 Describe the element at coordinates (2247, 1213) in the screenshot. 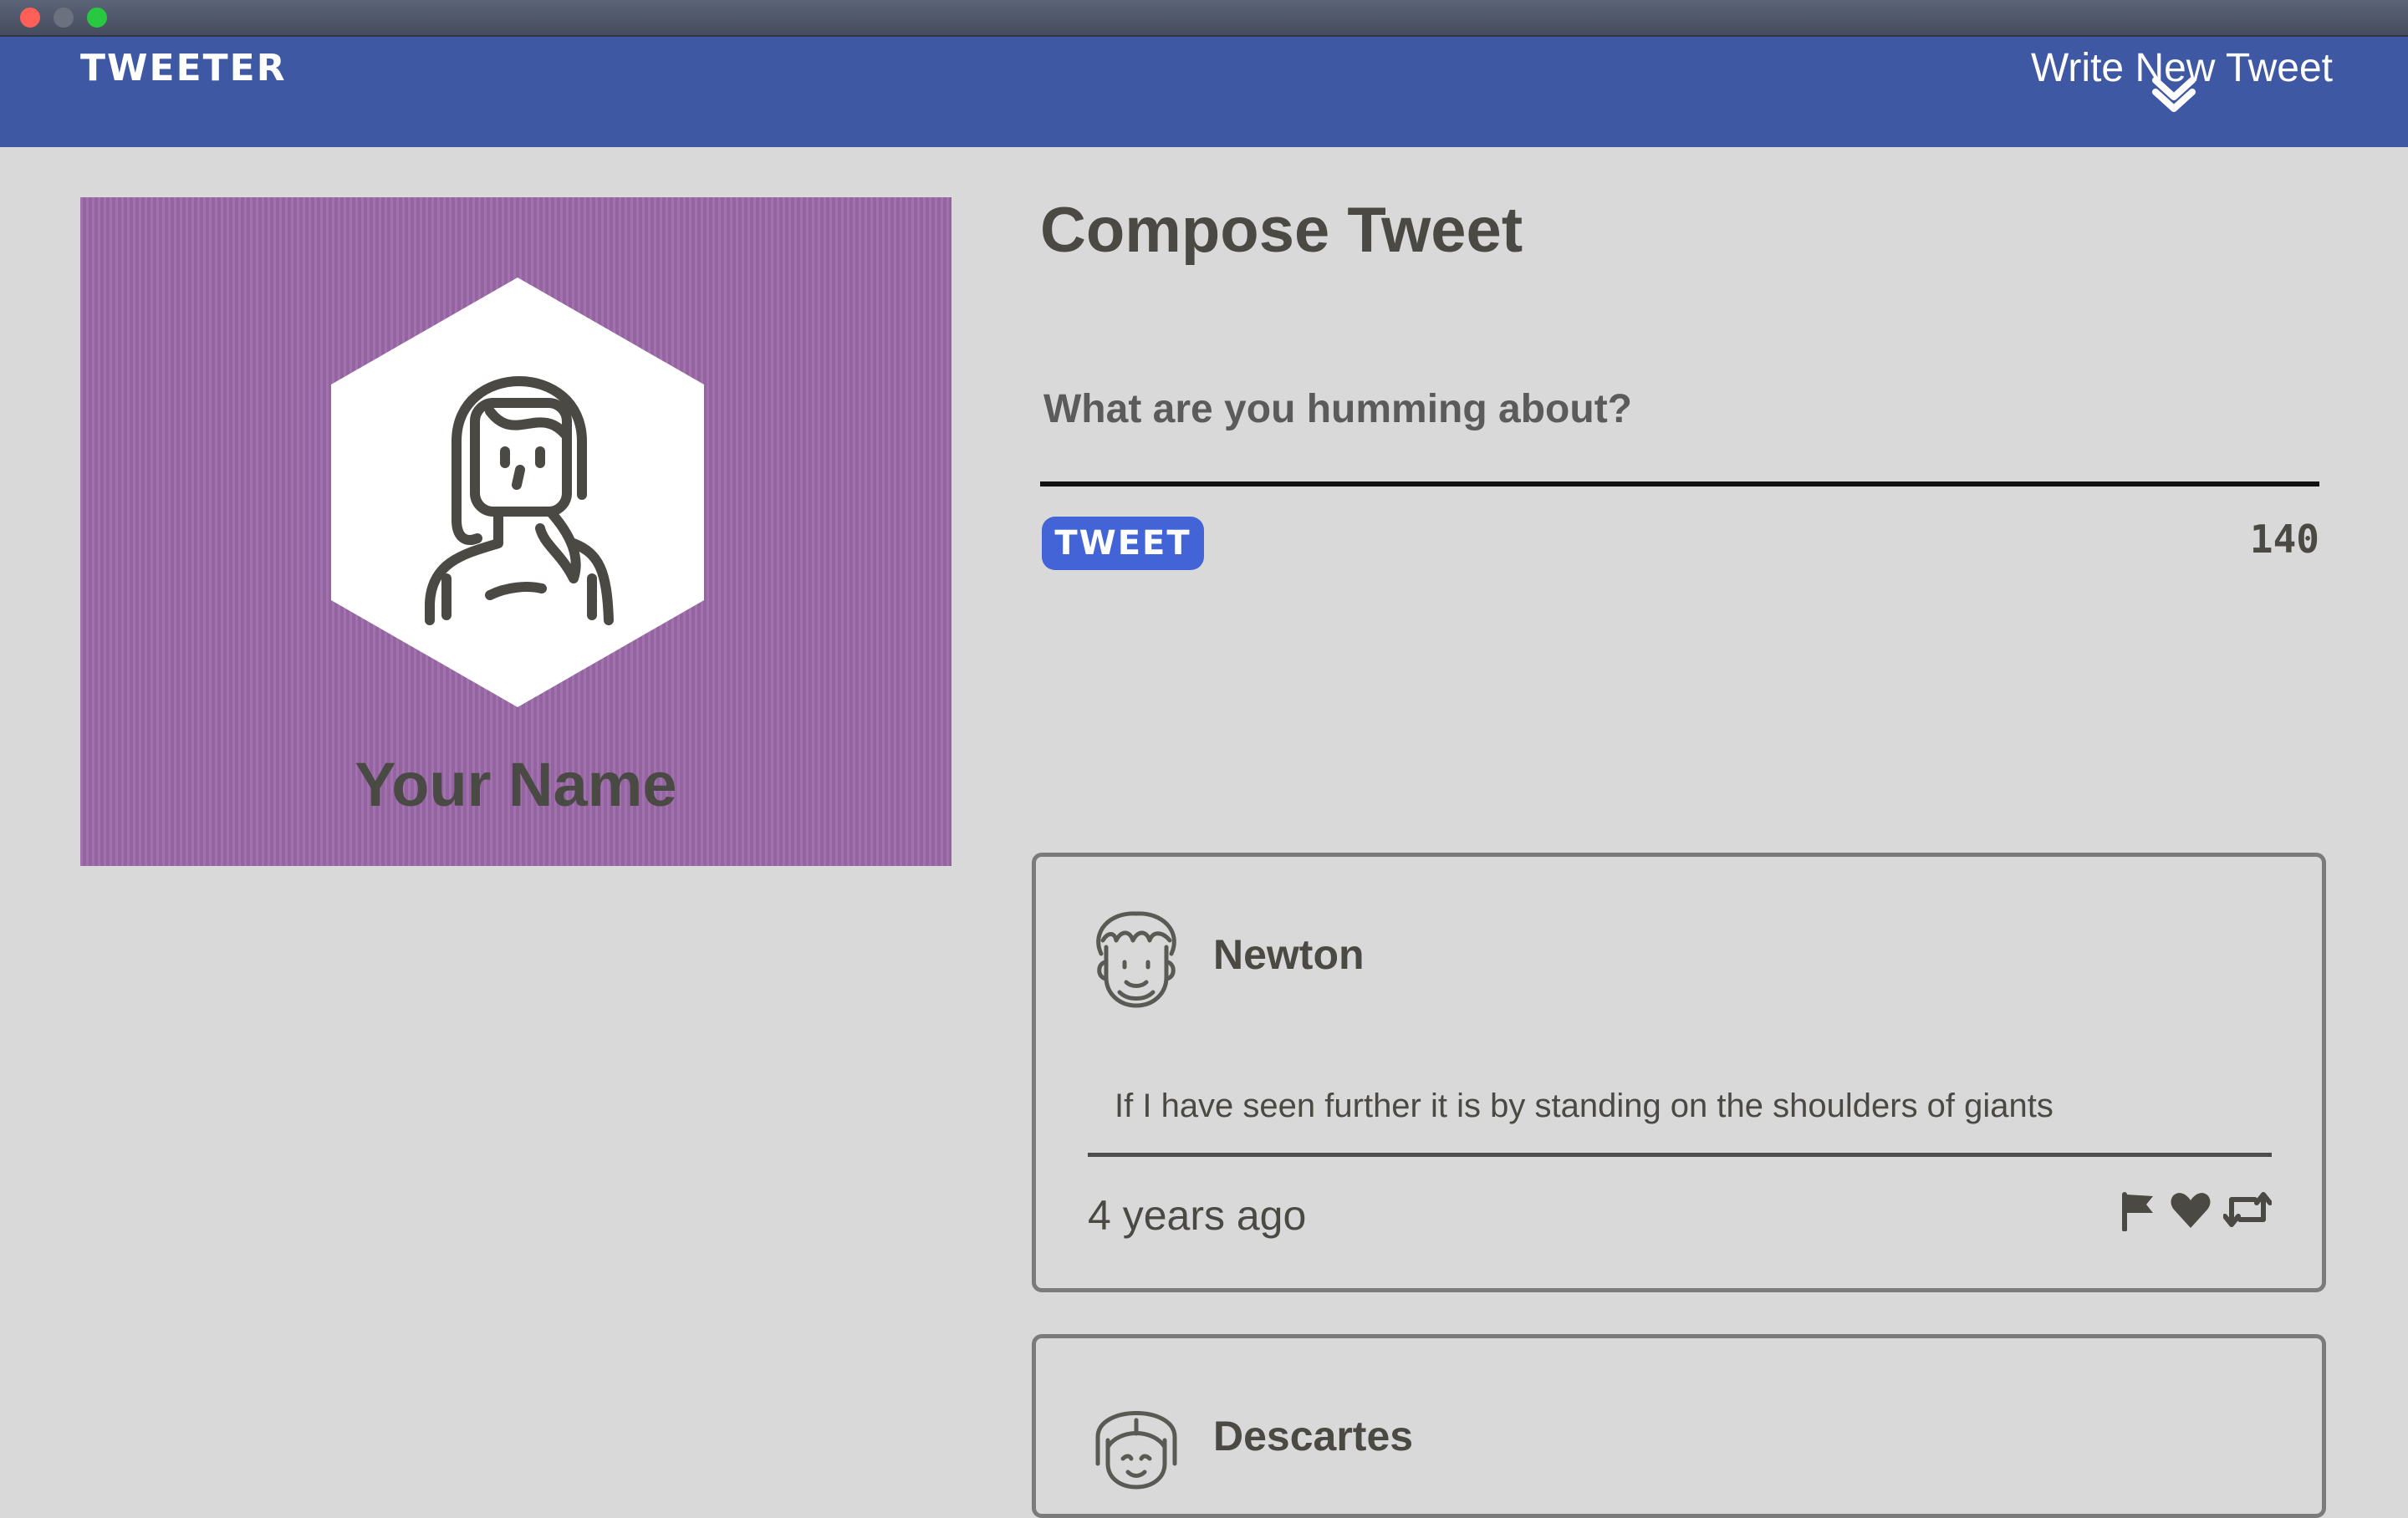

I see `retweet-icon` at that location.